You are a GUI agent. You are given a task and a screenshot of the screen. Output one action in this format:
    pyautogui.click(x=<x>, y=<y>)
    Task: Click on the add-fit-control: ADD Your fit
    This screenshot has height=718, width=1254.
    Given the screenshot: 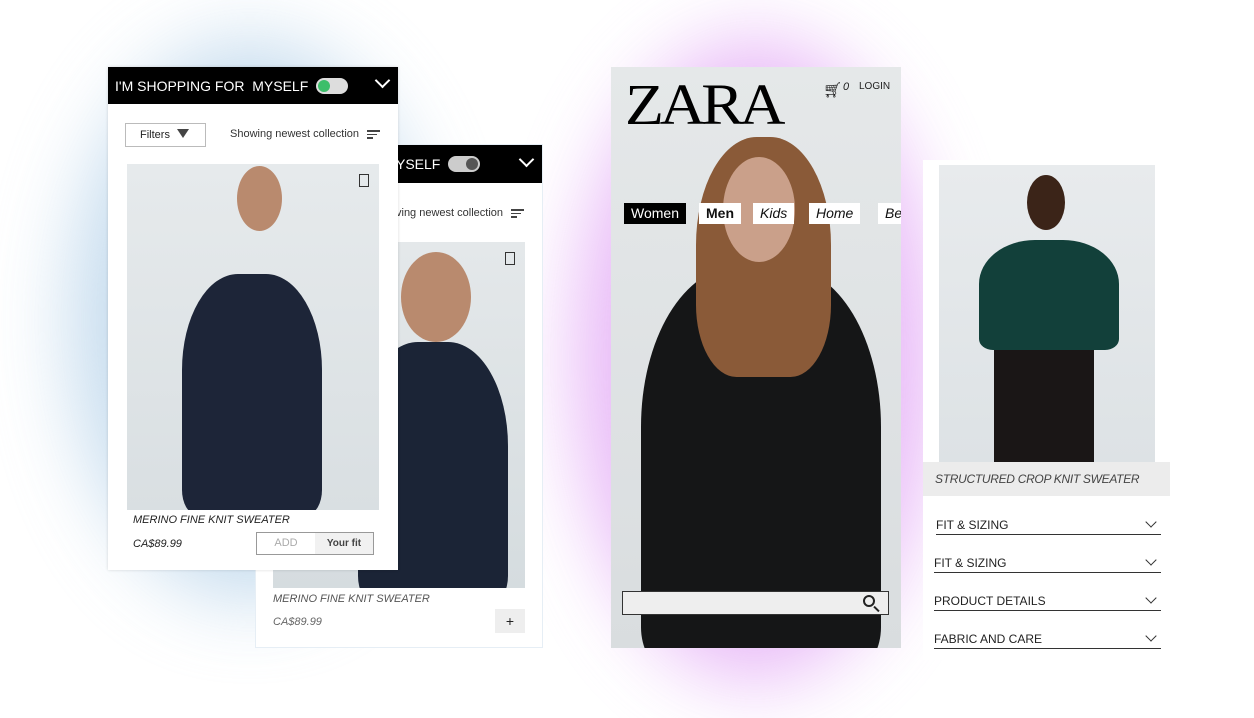 What is the action you would take?
    pyautogui.click(x=315, y=543)
    